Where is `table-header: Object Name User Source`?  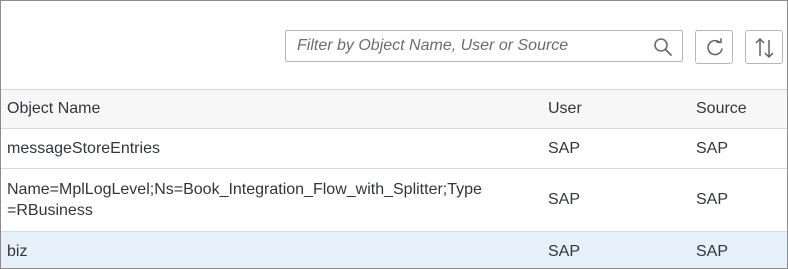 table-header: Object Name User Source is located at coordinates (394, 108).